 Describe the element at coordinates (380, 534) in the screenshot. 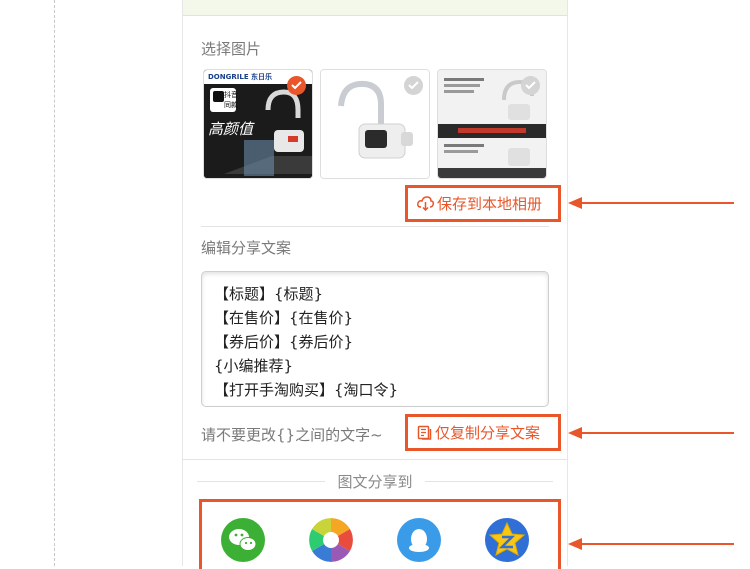

I see `share-targets` at that location.